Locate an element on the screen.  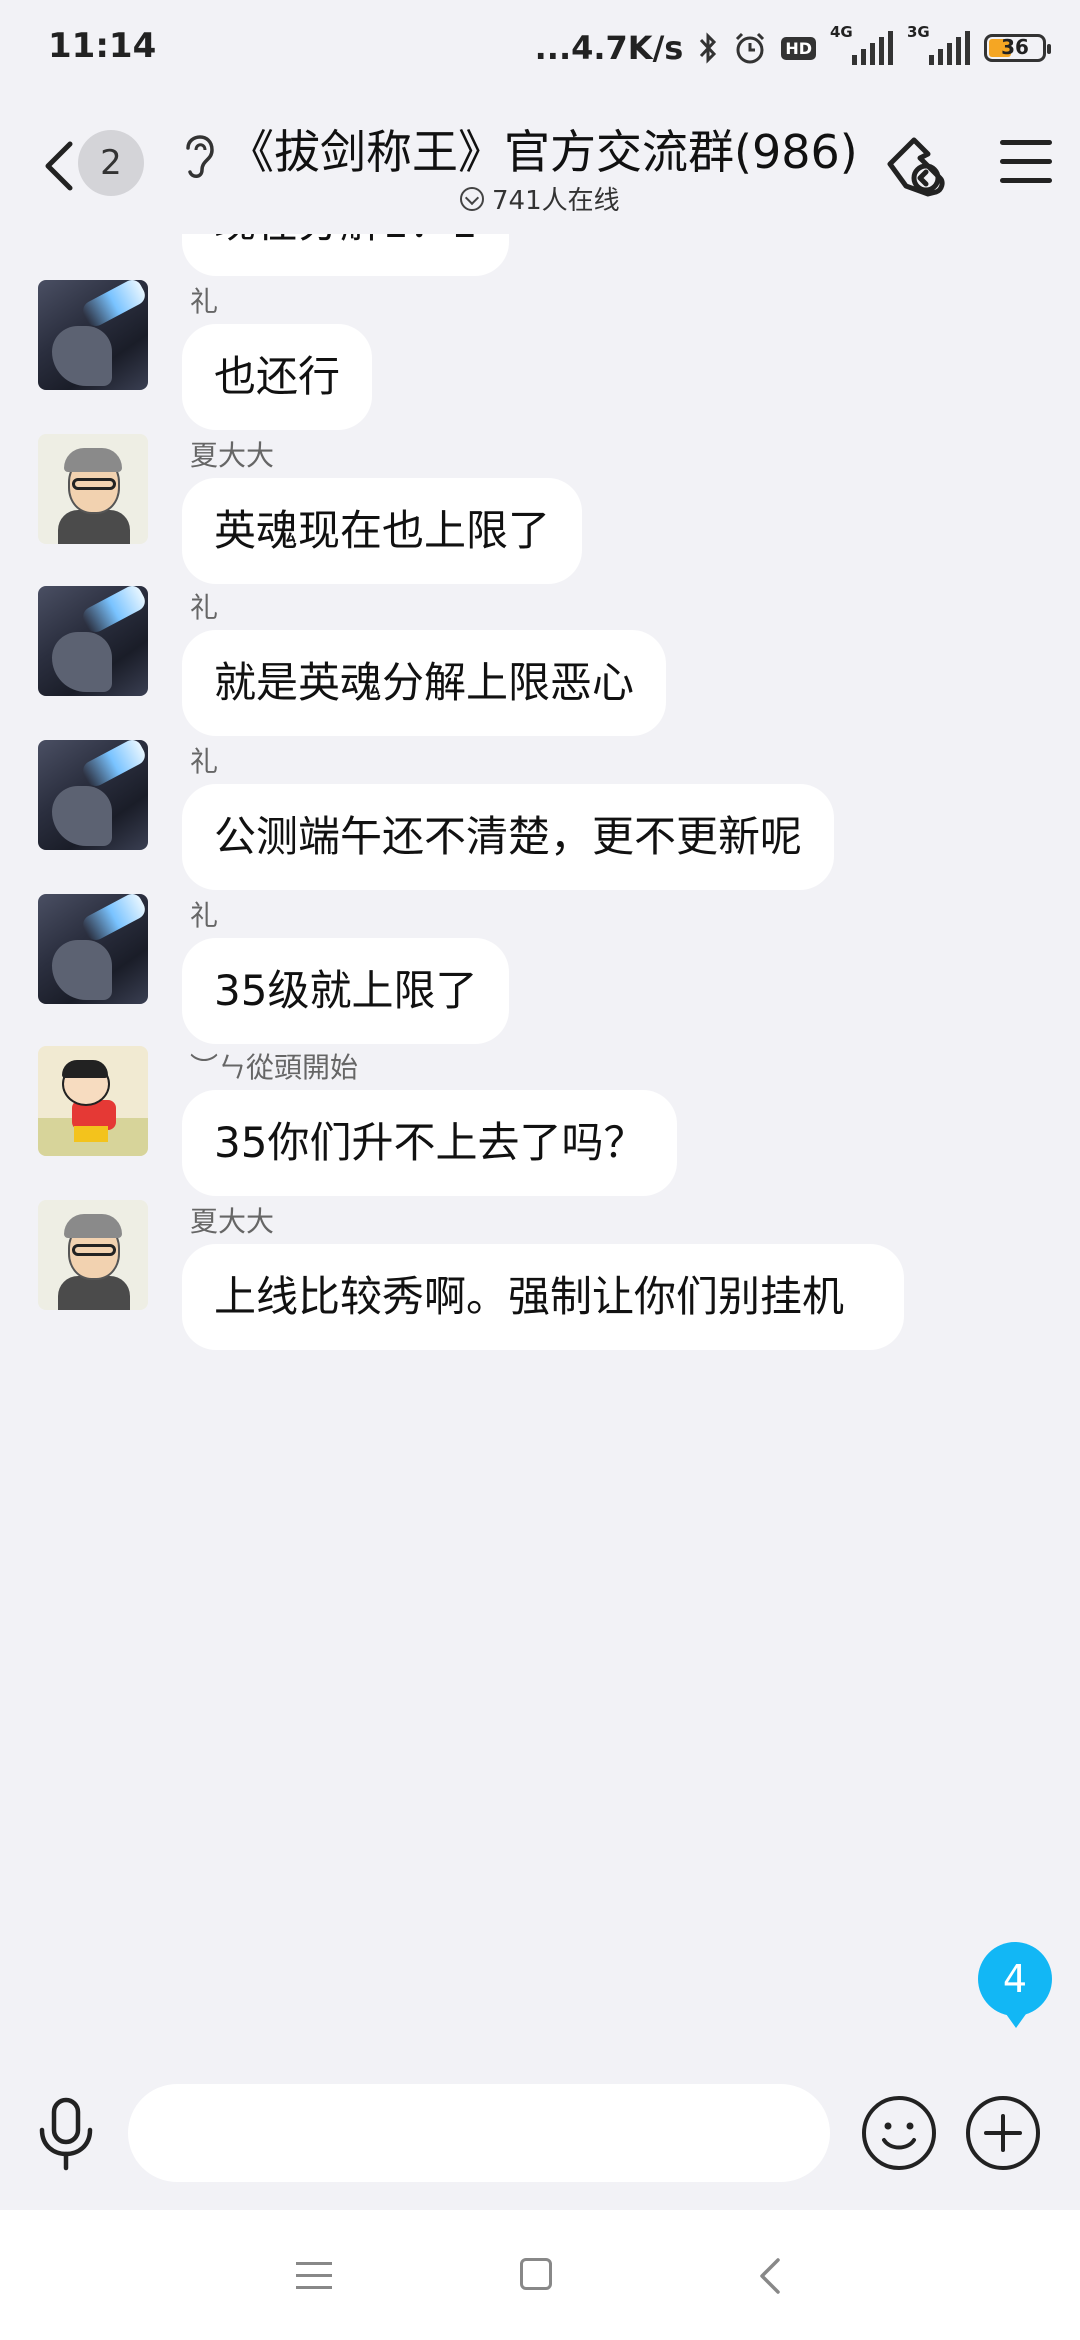
online-count: 741人在线 is located at coordinates (556, 201).